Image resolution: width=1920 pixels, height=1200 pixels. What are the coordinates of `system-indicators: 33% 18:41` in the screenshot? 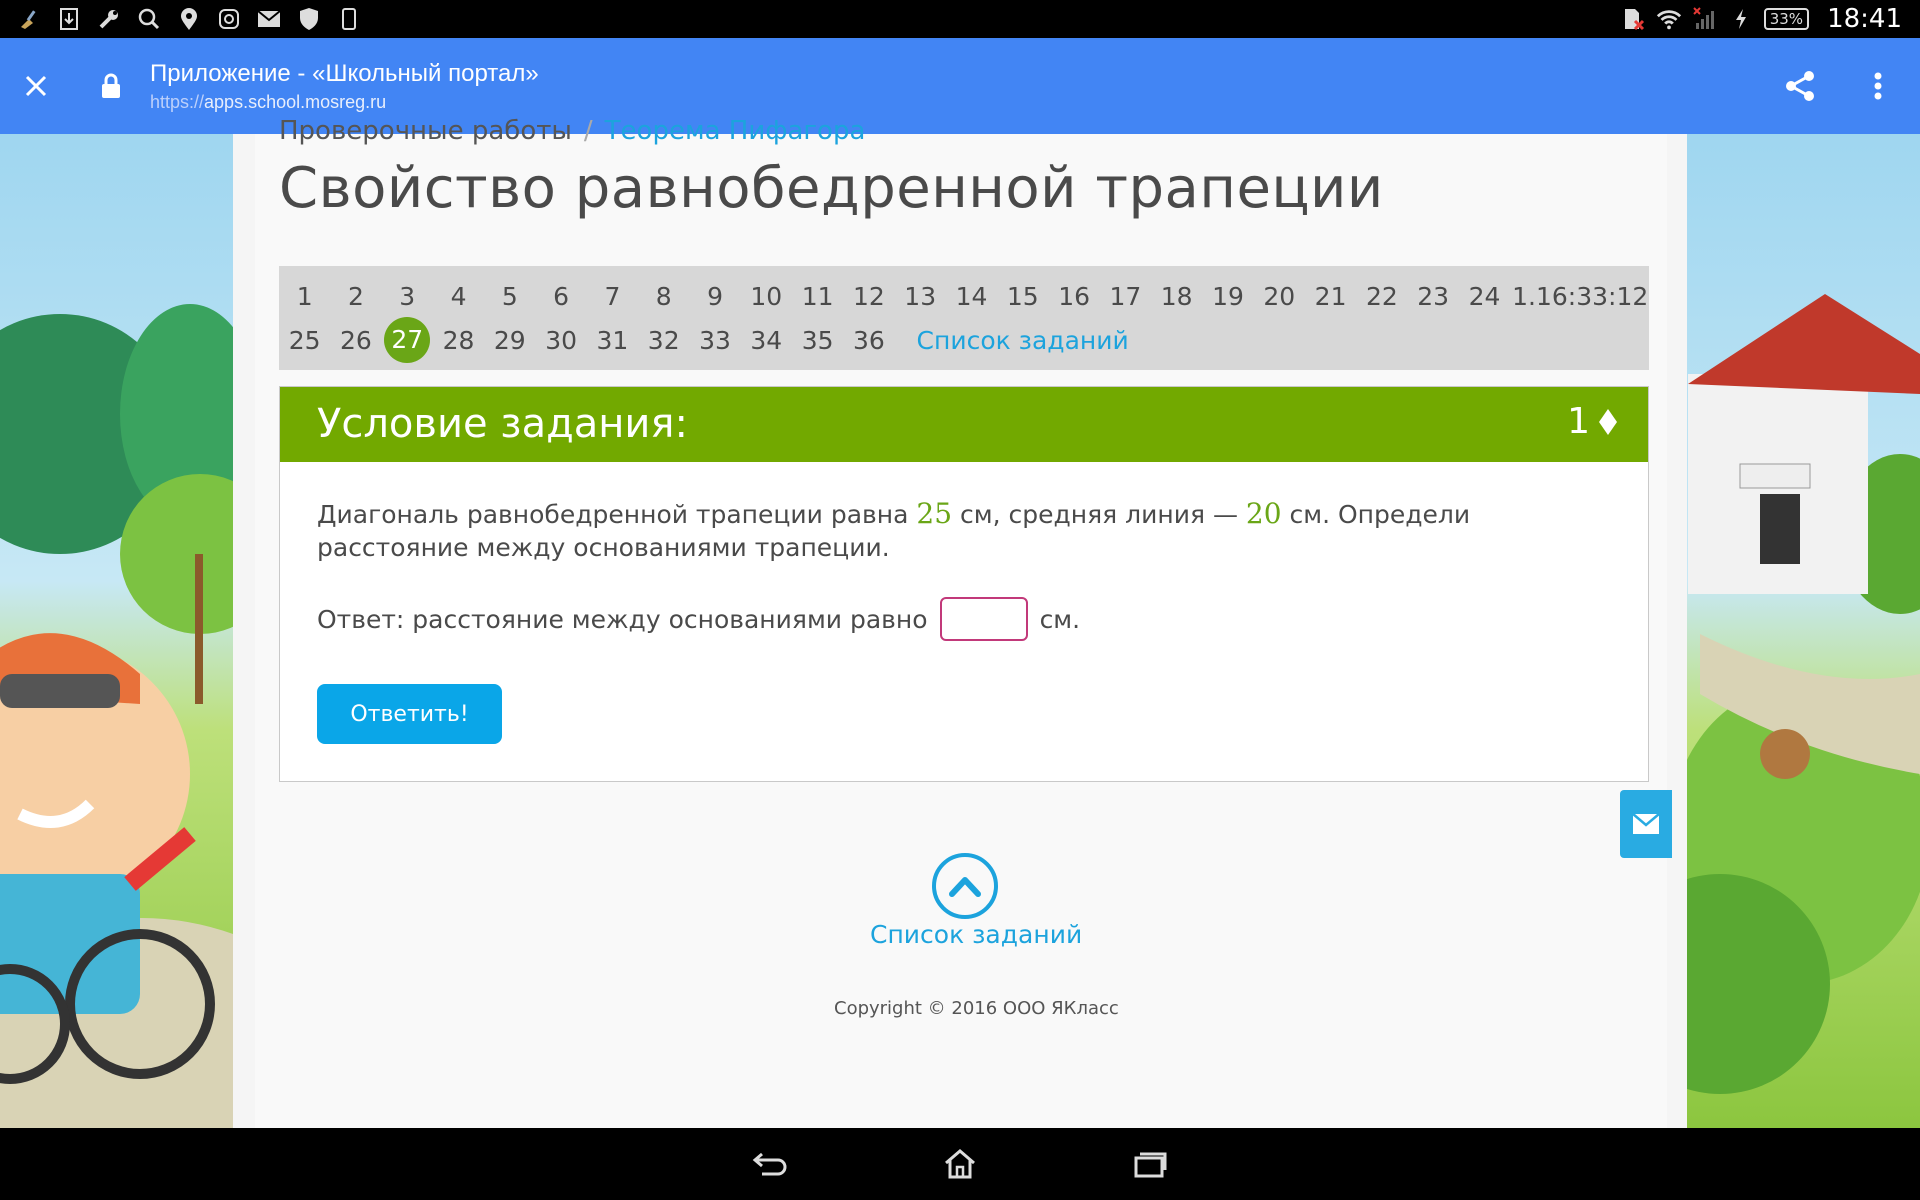 It's located at (1770, 19).